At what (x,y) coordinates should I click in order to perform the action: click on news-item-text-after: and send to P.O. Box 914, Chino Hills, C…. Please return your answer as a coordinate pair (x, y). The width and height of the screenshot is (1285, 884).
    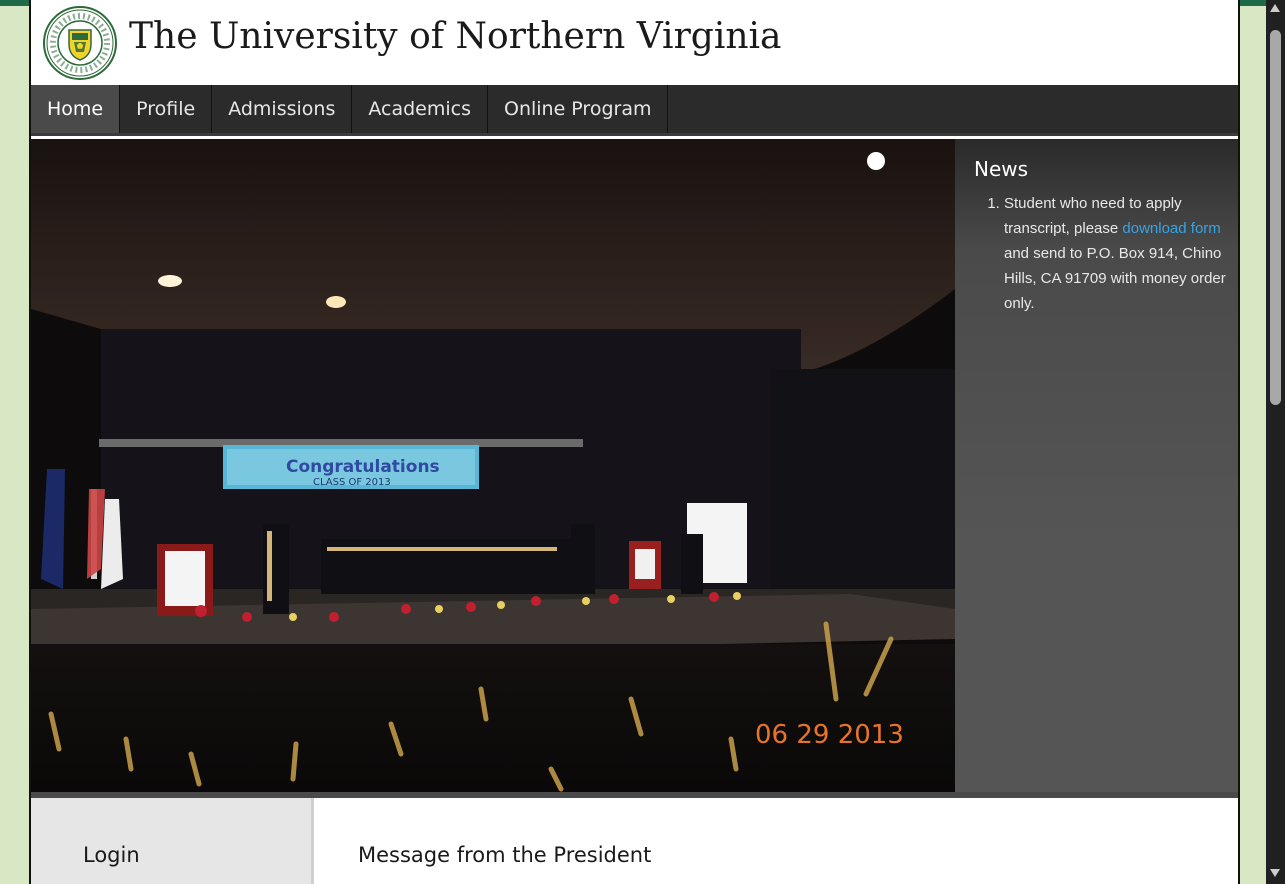
    Looking at the image, I should click on (1115, 278).